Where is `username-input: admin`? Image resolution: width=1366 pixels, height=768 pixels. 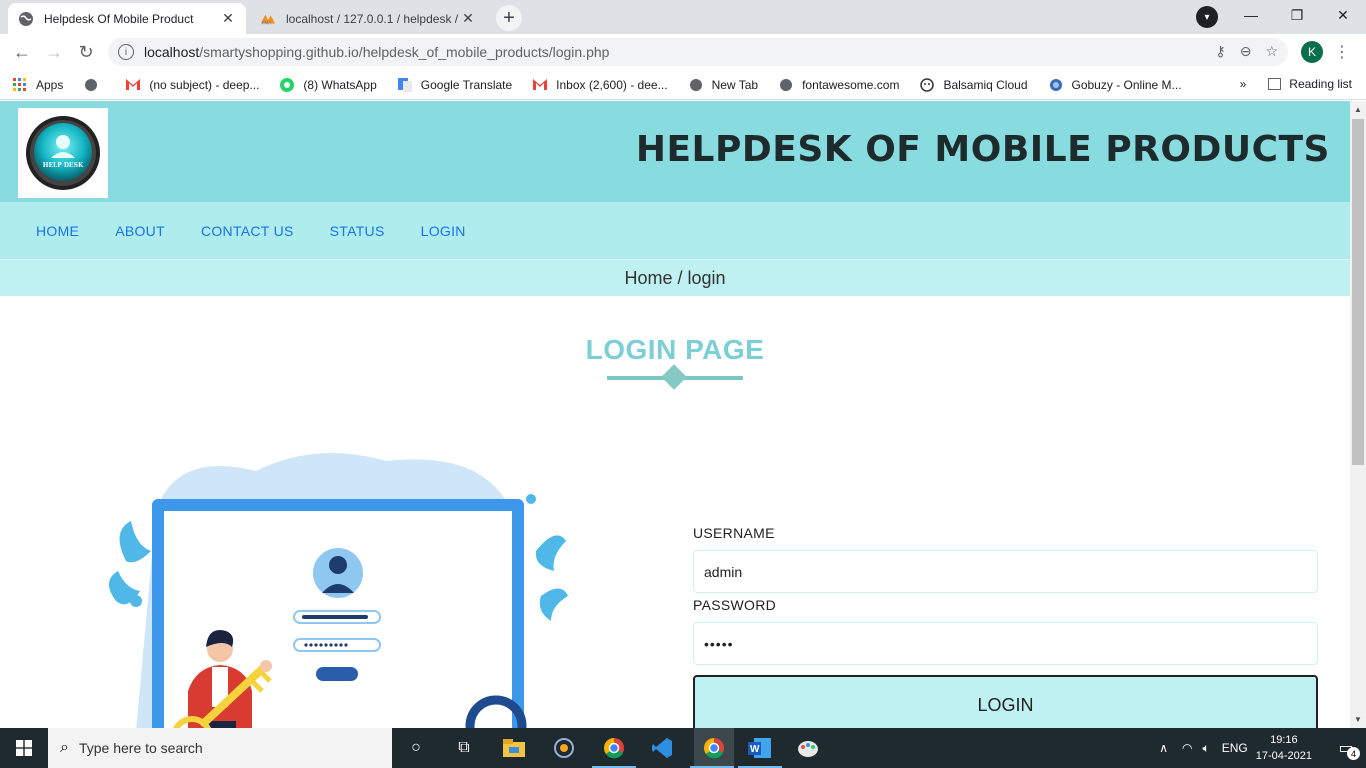
username-input: admin is located at coordinates (1005, 571).